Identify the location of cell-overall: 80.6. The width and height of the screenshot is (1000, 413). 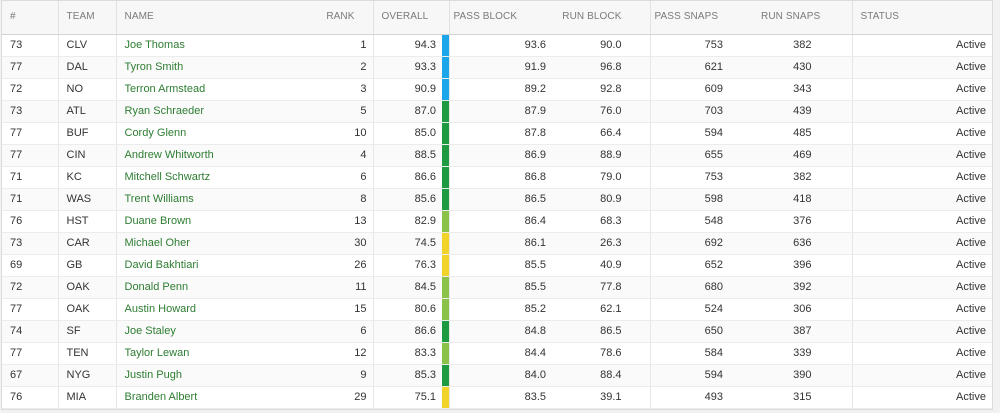
(407, 309).